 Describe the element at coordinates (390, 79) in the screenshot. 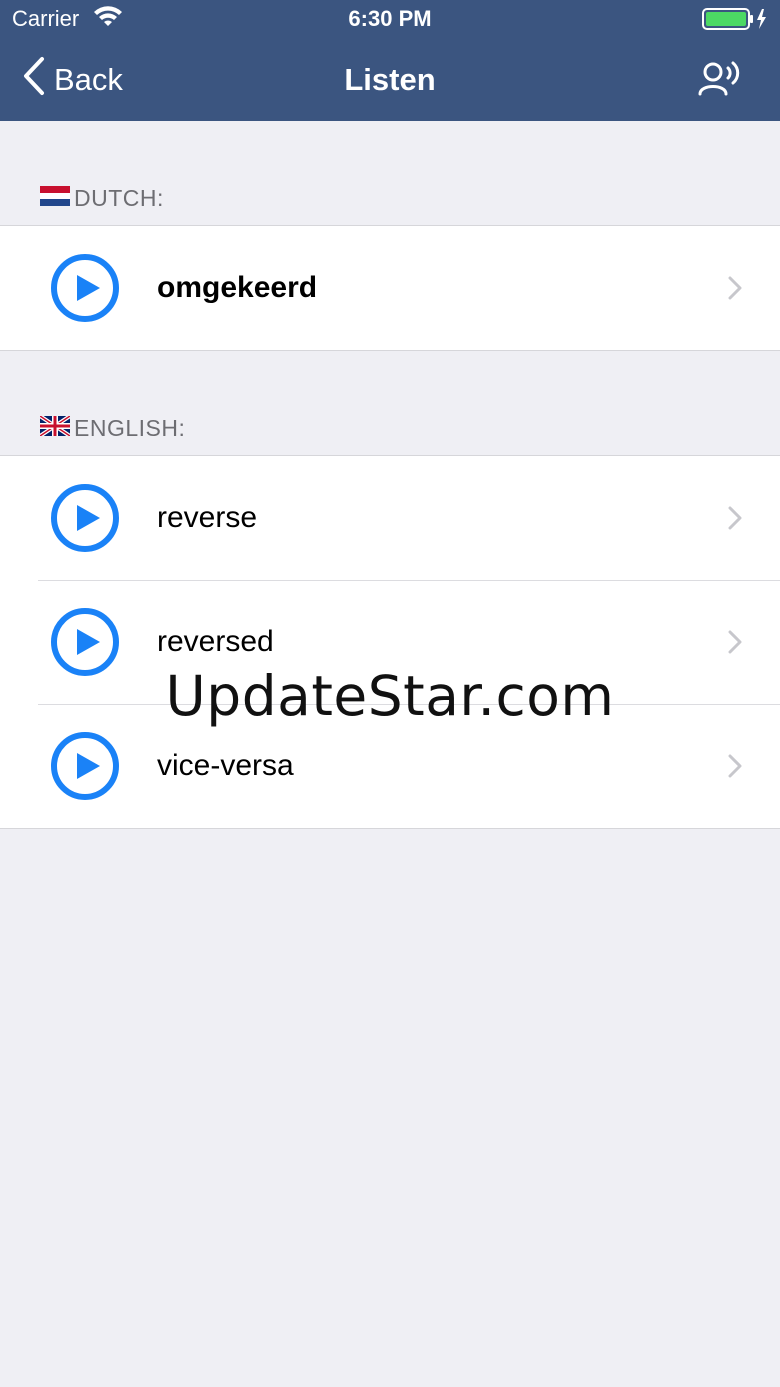

I see `page-title: Listen` at that location.